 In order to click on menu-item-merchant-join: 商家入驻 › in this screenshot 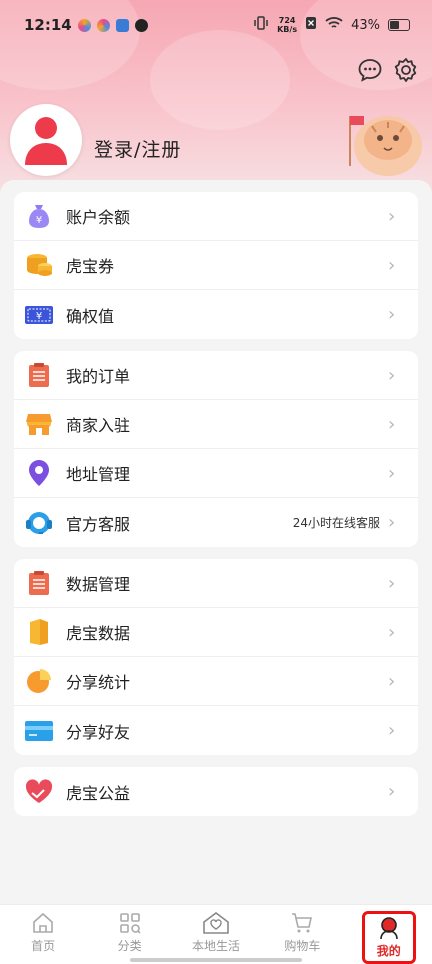, I will do `click(216, 424)`.